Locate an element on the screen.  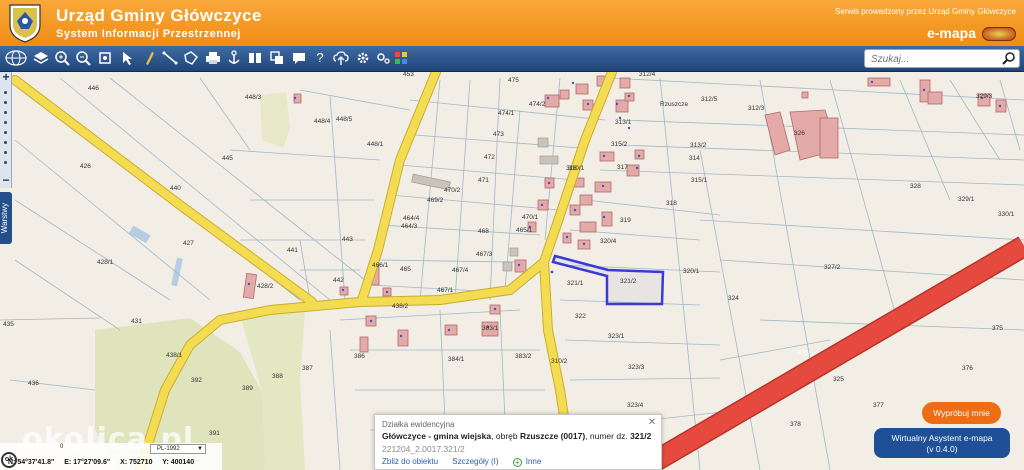
parcel-label: 318 is located at coordinates (671, 203).